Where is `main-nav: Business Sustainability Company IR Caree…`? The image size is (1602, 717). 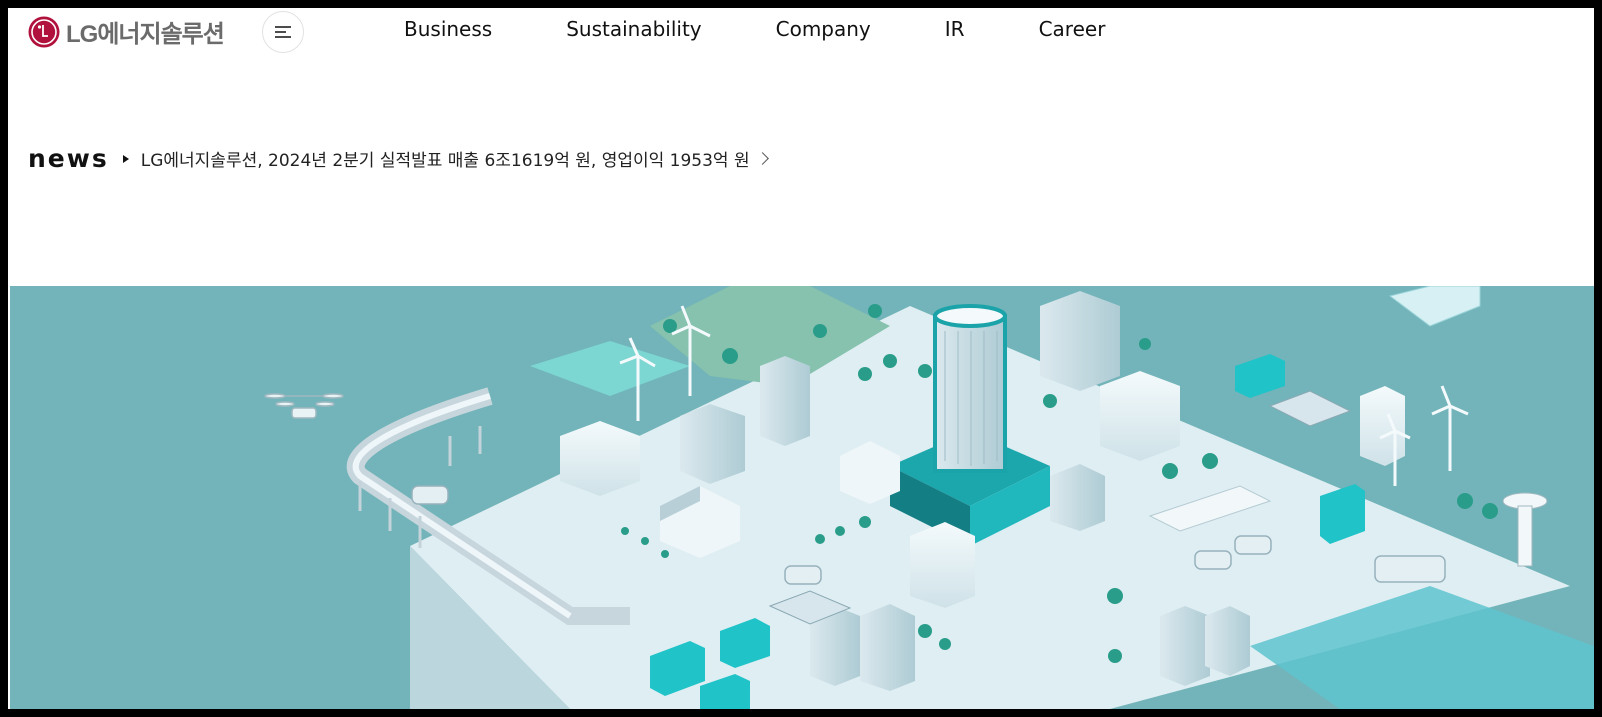 main-nav: Business Sustainability Company IR Caree… is located at coordinates (791, 29).